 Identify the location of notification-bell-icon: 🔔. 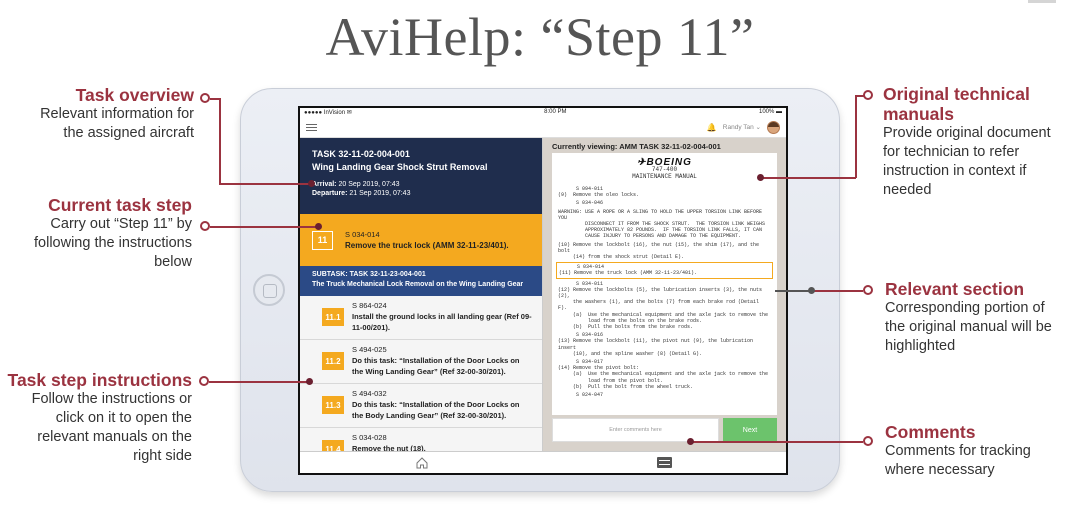
(712, 127).